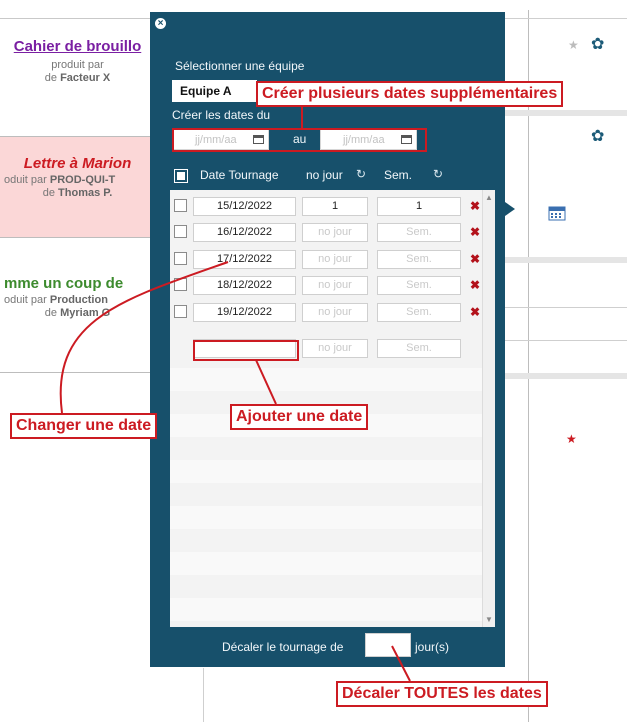 Image resolution: width=627 pixels, height=722 pixels. I want to click on shift-days-input, so click(388, 645).